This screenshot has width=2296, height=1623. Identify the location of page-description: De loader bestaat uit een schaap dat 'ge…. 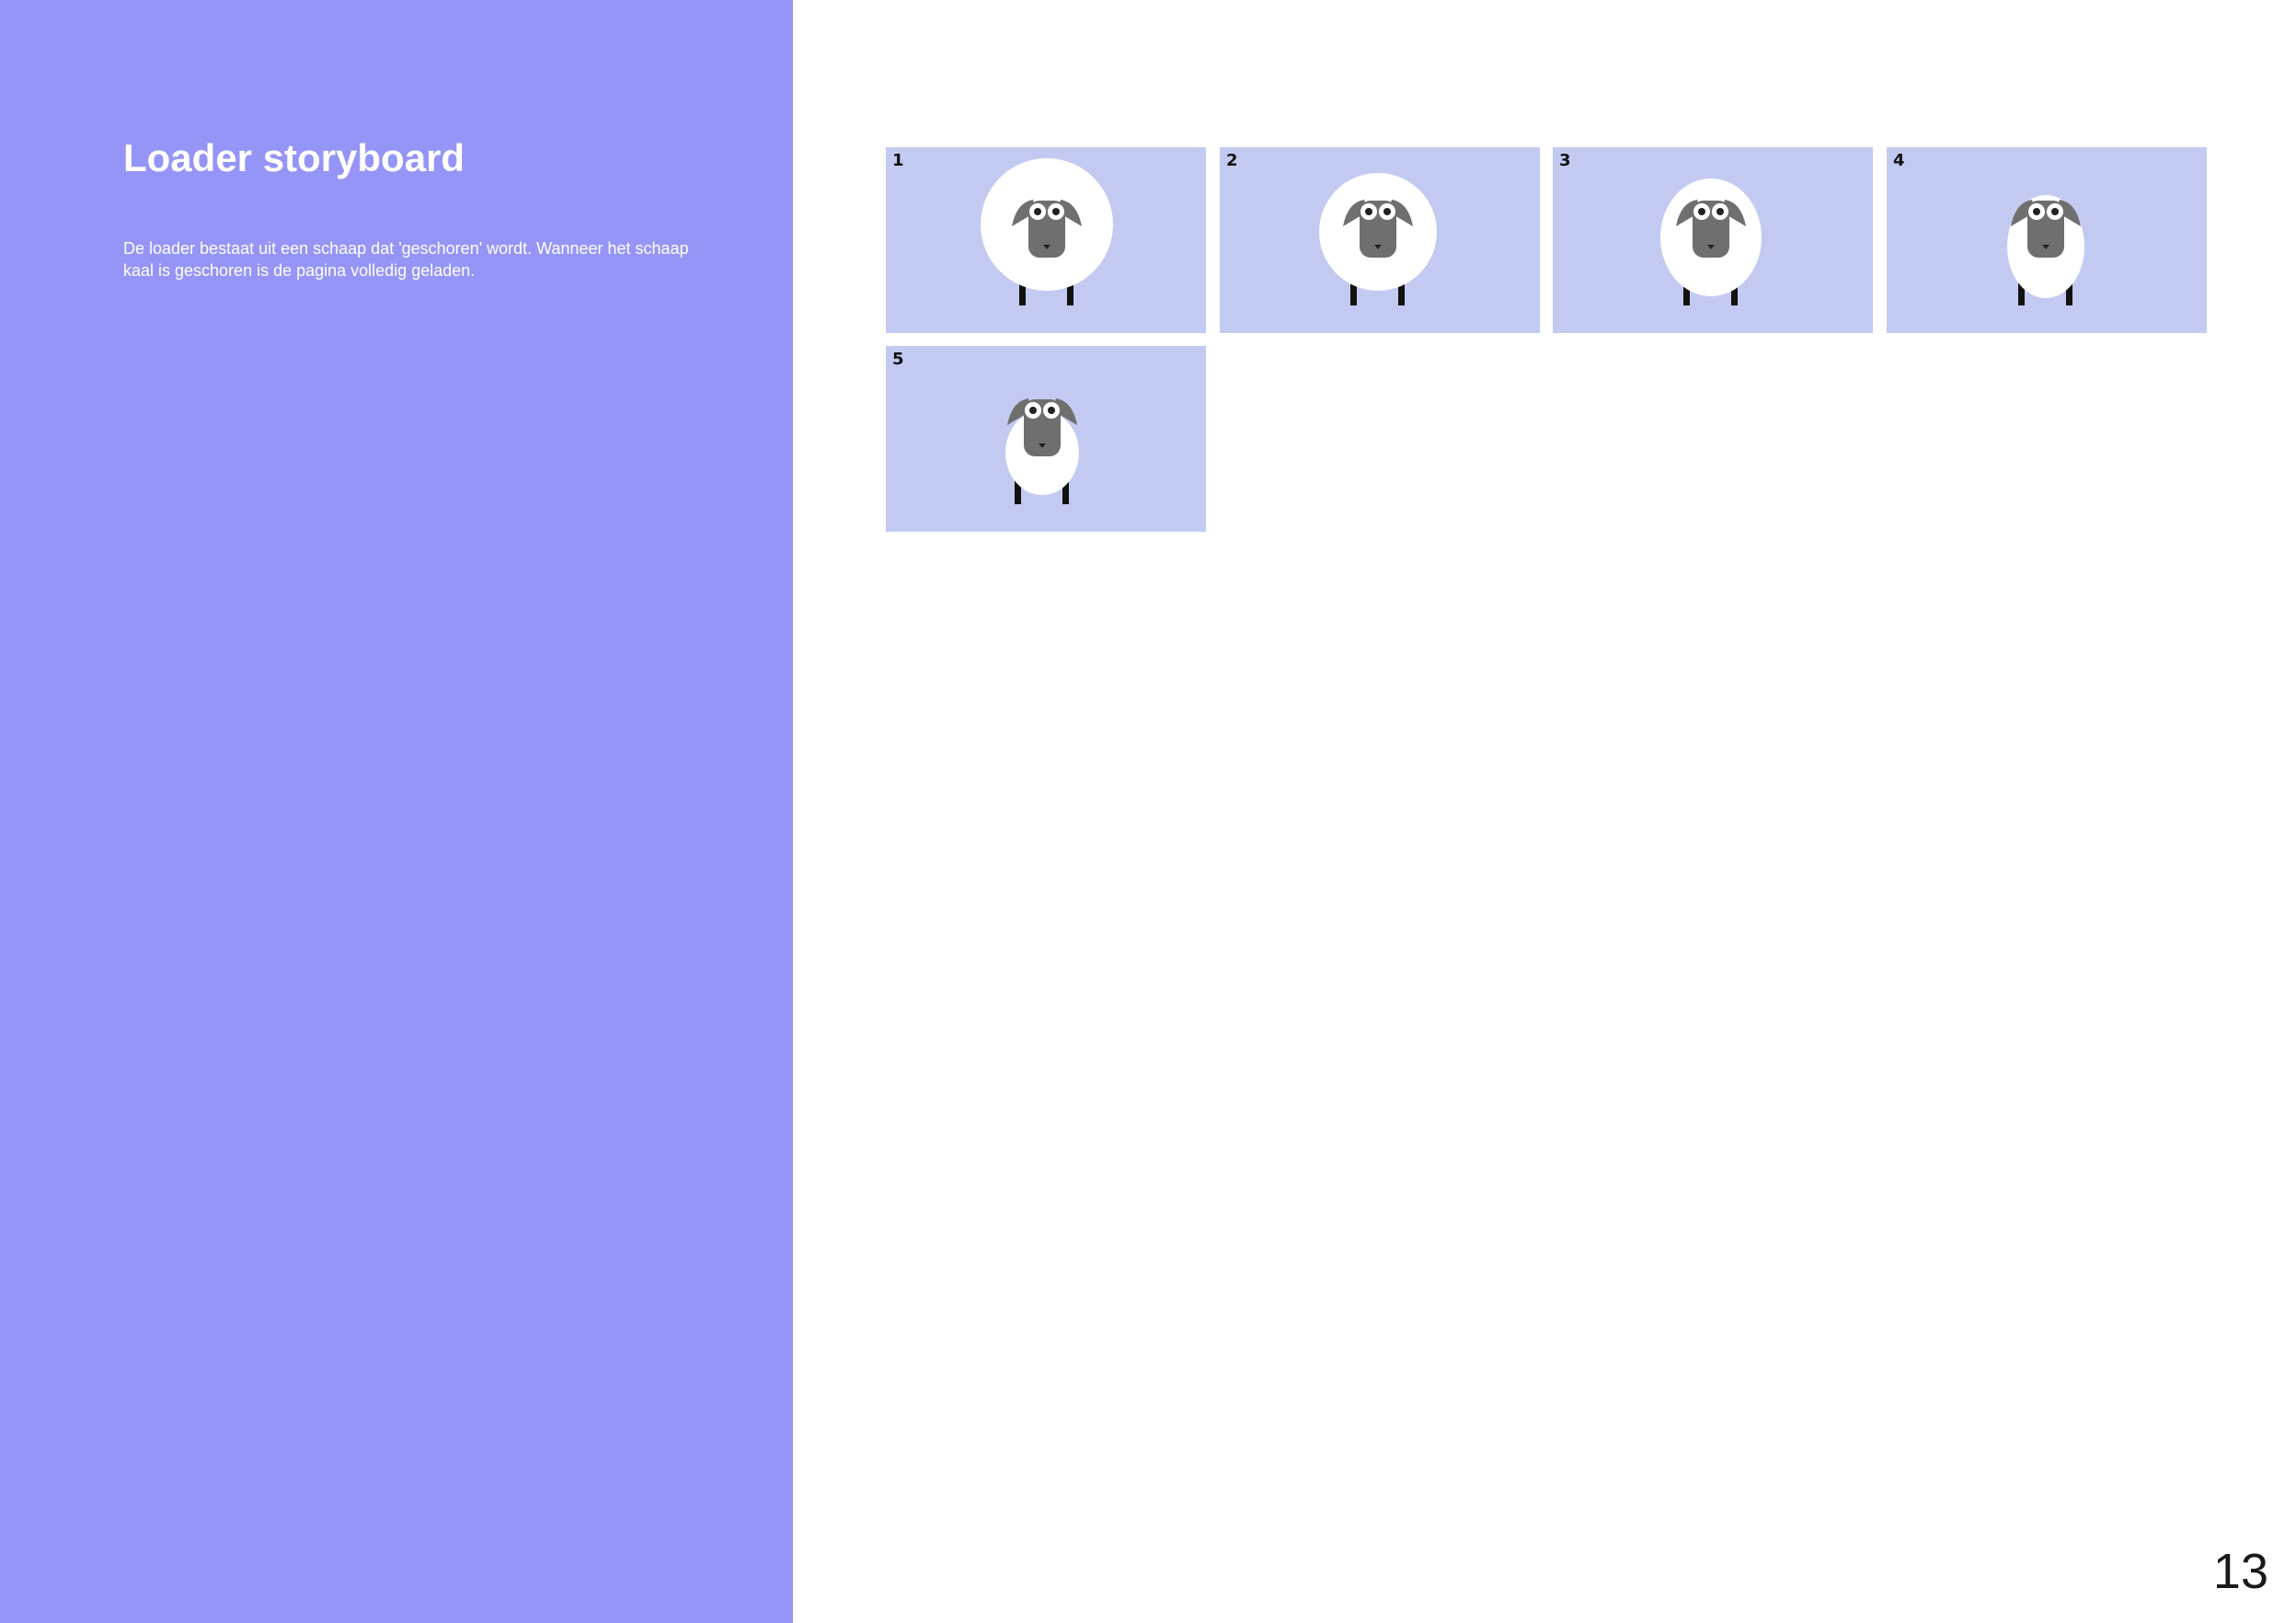
(406, 259).